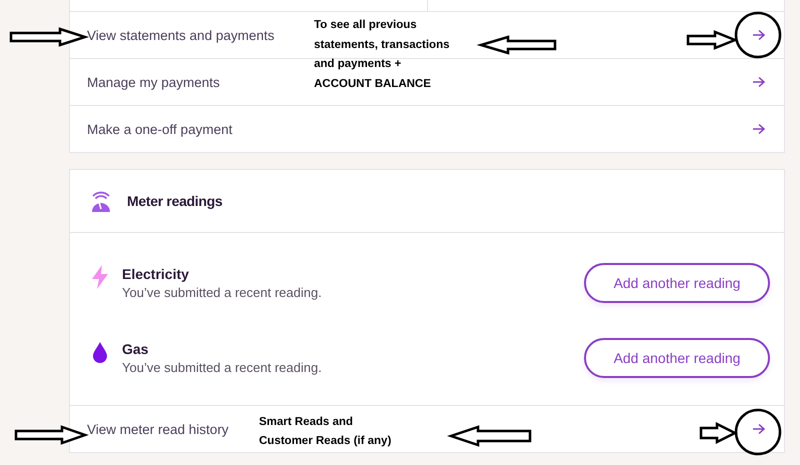 The image size is (800, 465). I want to click on meter-gauge-icon, so click(101, 201).